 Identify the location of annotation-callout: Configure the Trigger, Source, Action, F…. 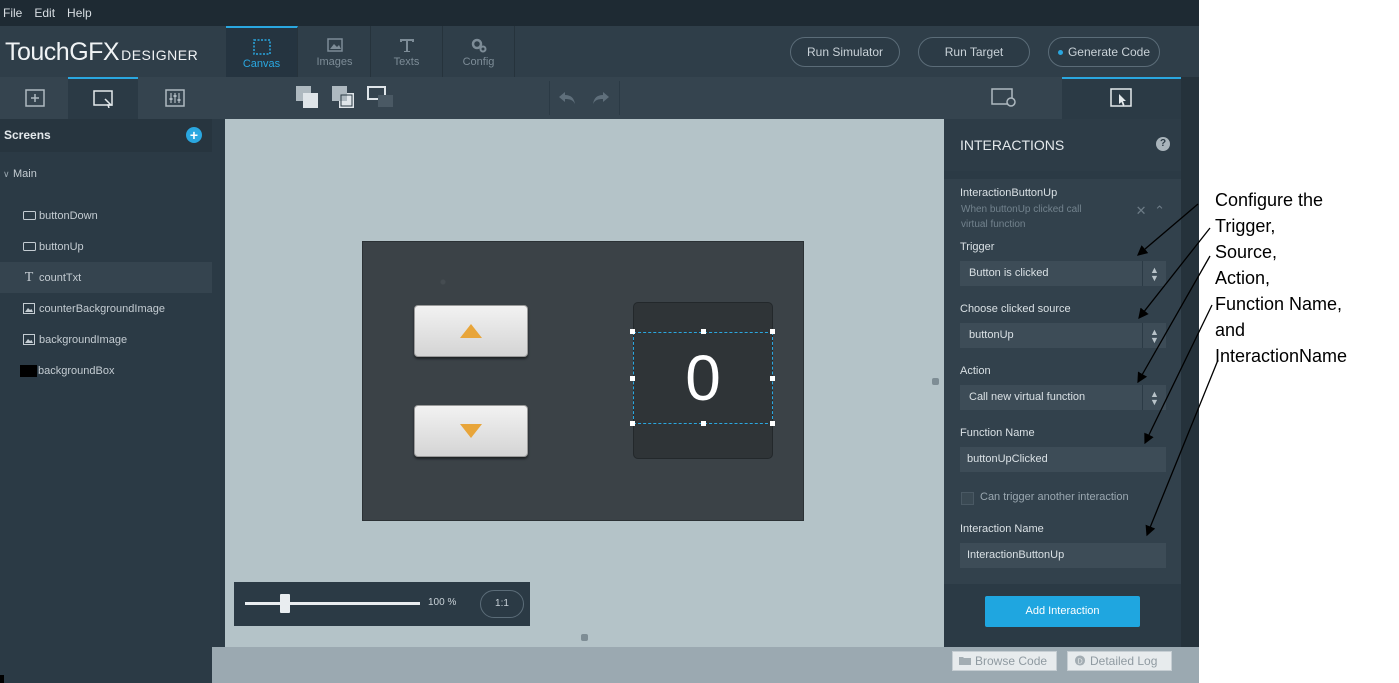
(1305, 278).